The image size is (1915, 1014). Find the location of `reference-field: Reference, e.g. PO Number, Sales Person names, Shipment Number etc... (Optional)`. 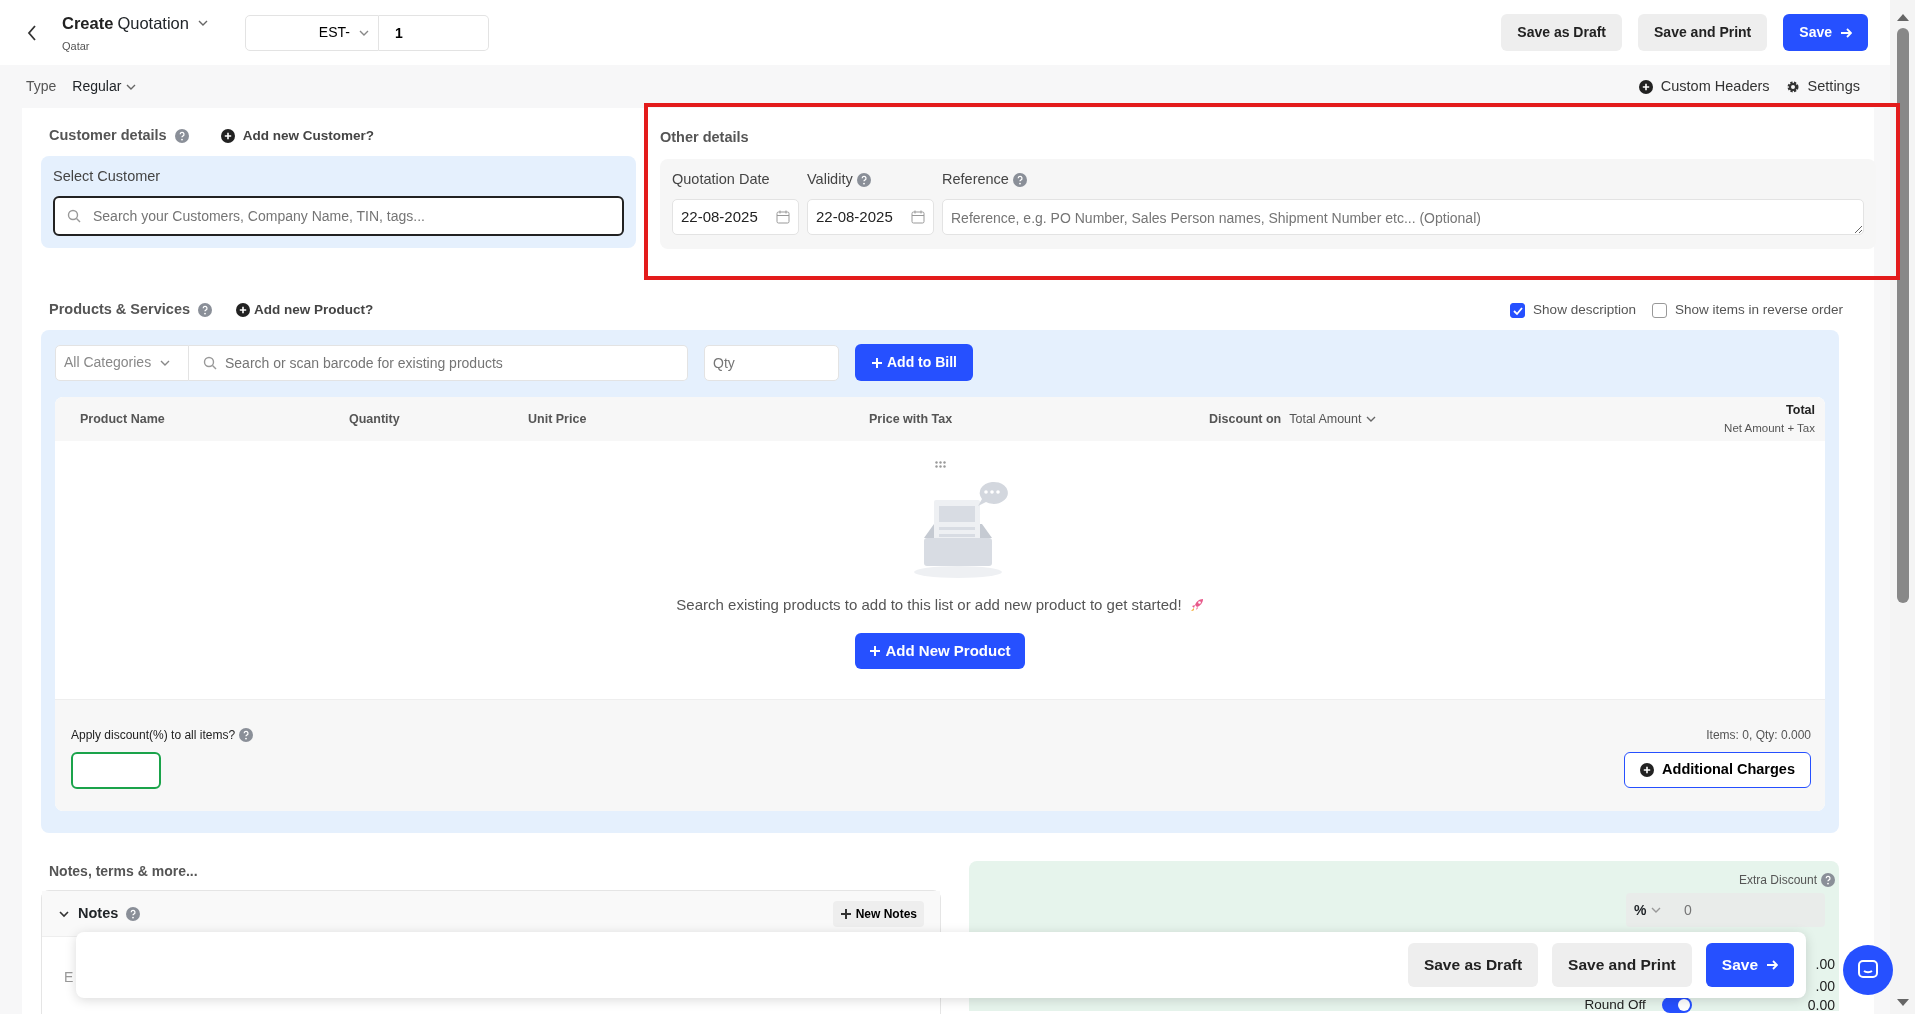

reference-field: Reference, e.g. PO Number, Sales Person names, Shipment Number etc... (Optional) is located at coordinates (1403, 216).